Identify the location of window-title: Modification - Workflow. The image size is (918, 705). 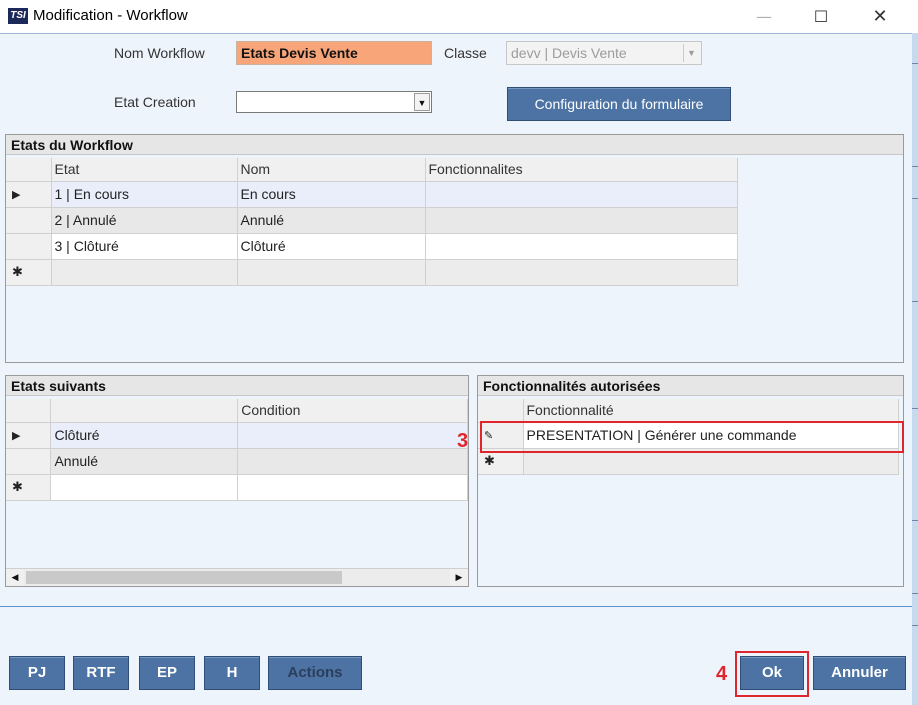
(110, 15).